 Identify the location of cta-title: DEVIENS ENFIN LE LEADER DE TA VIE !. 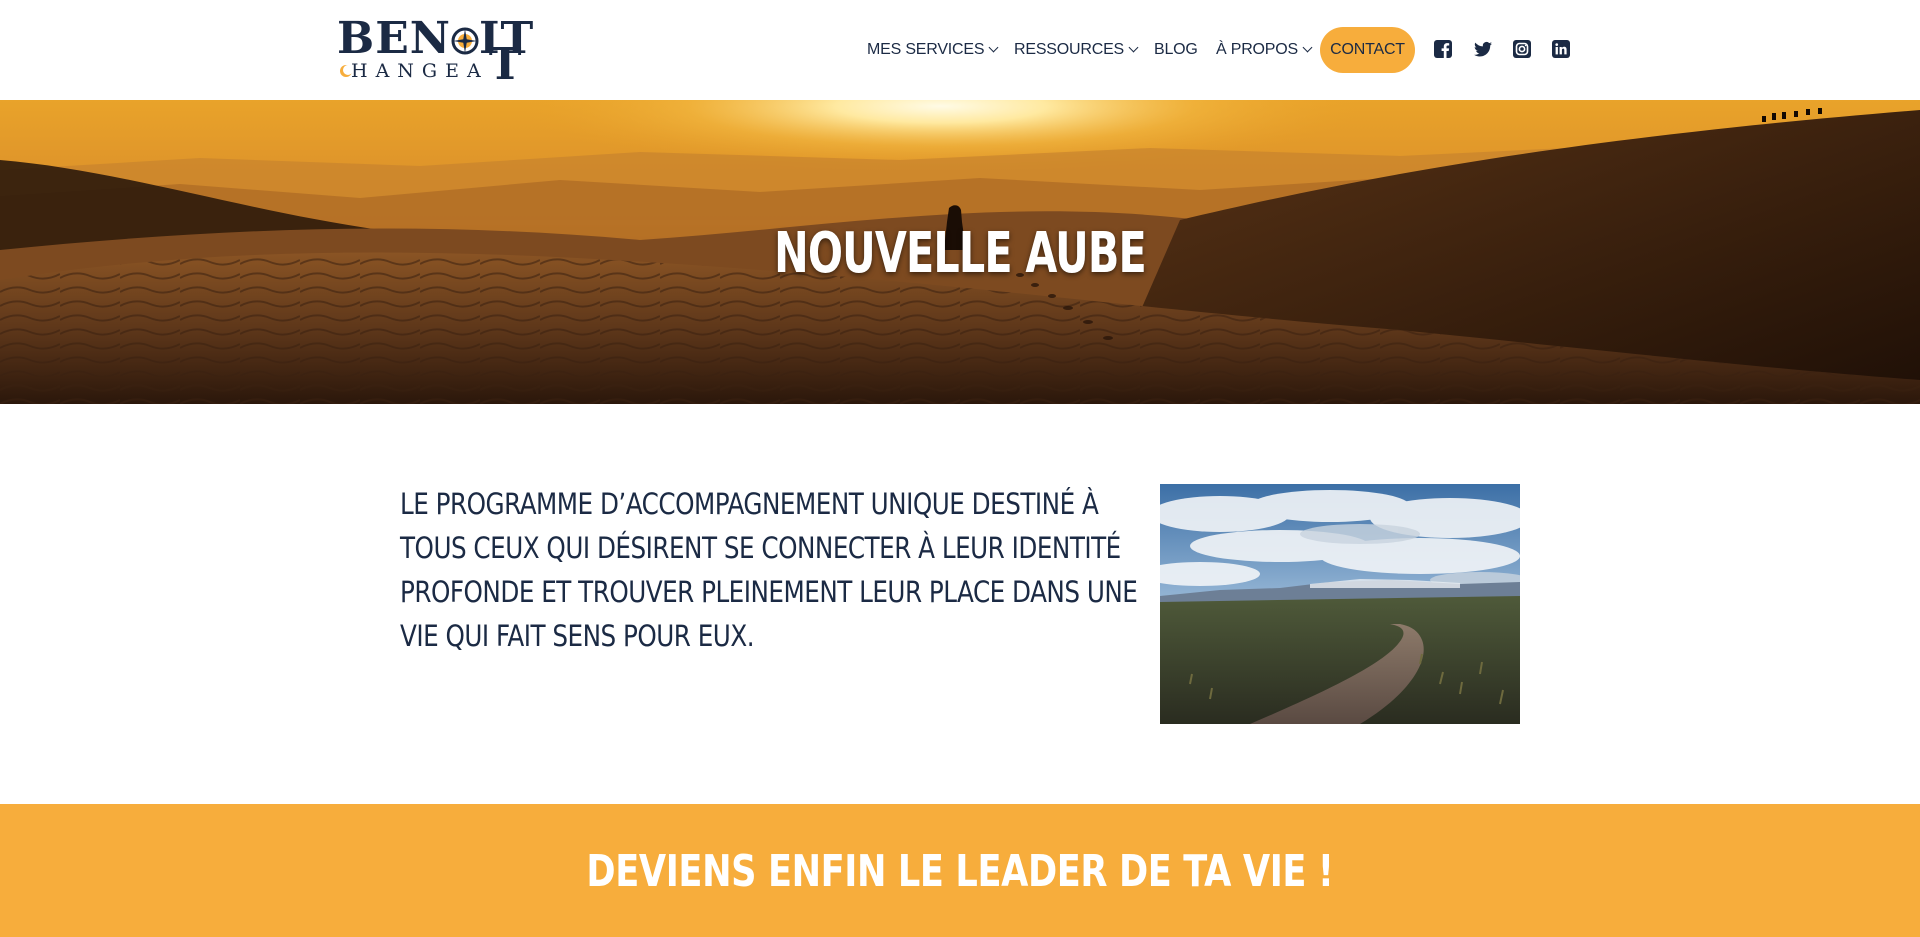
(960, 871).